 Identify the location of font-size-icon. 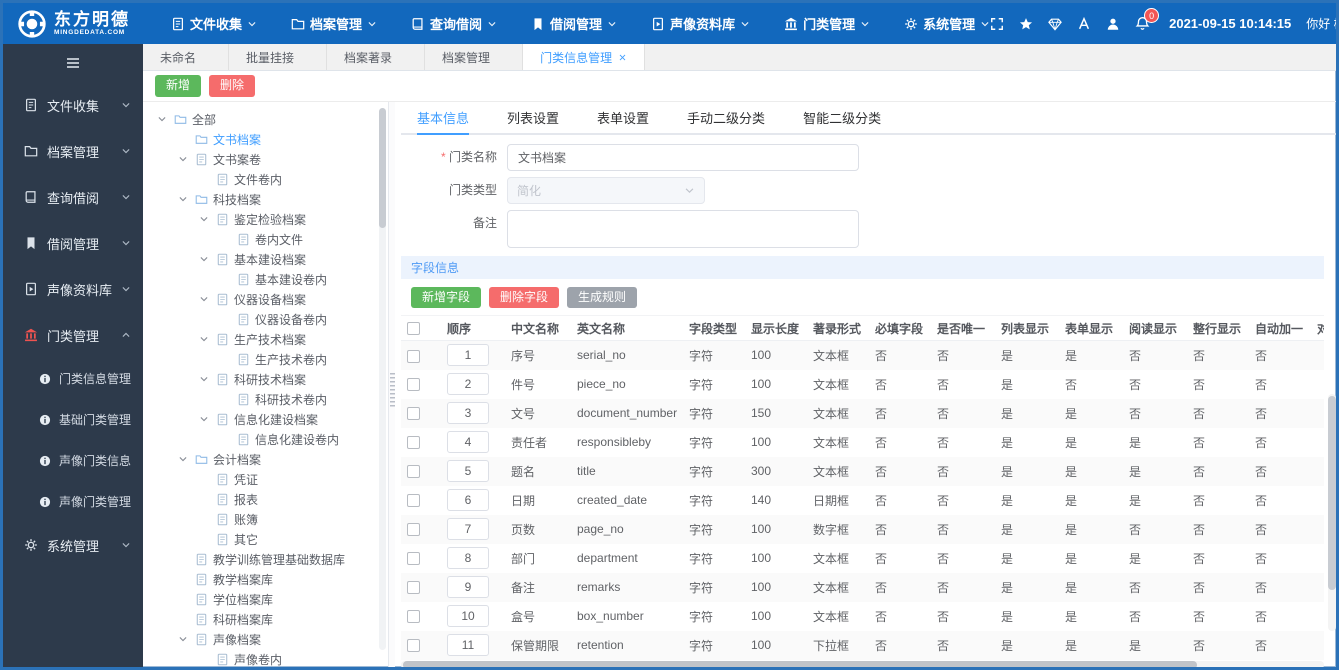
(1084, 23).